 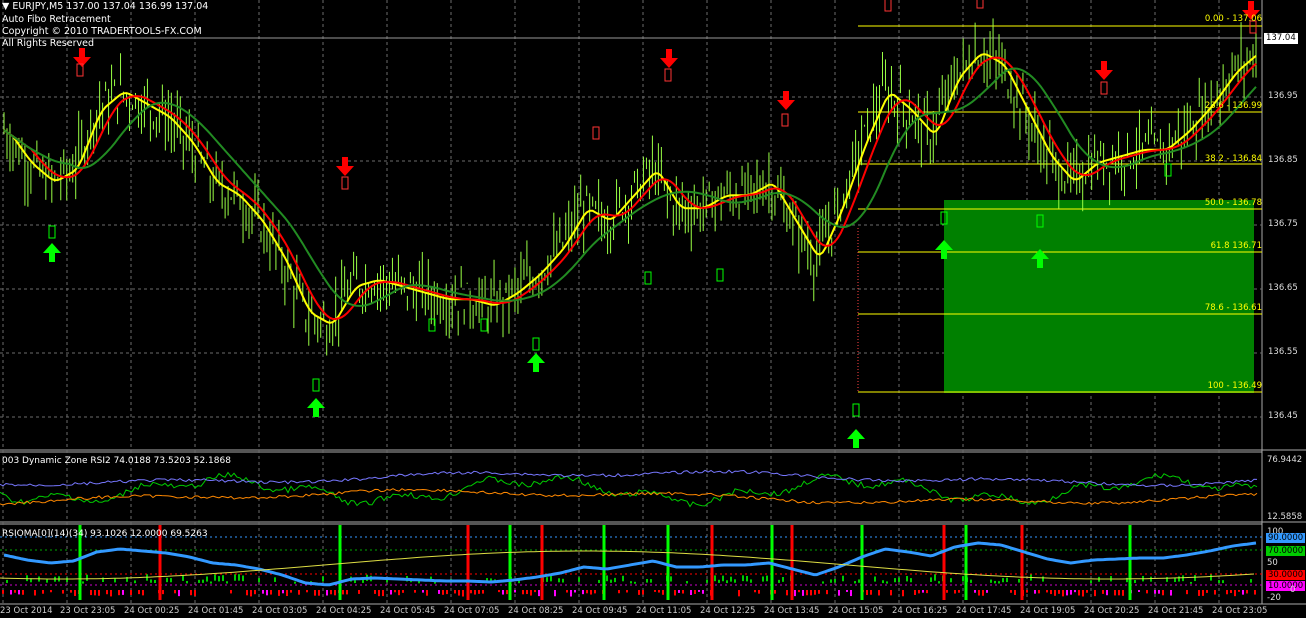 I want to click on fibo-level-label: 61.8 136.71, so click(x=1236, y=246).